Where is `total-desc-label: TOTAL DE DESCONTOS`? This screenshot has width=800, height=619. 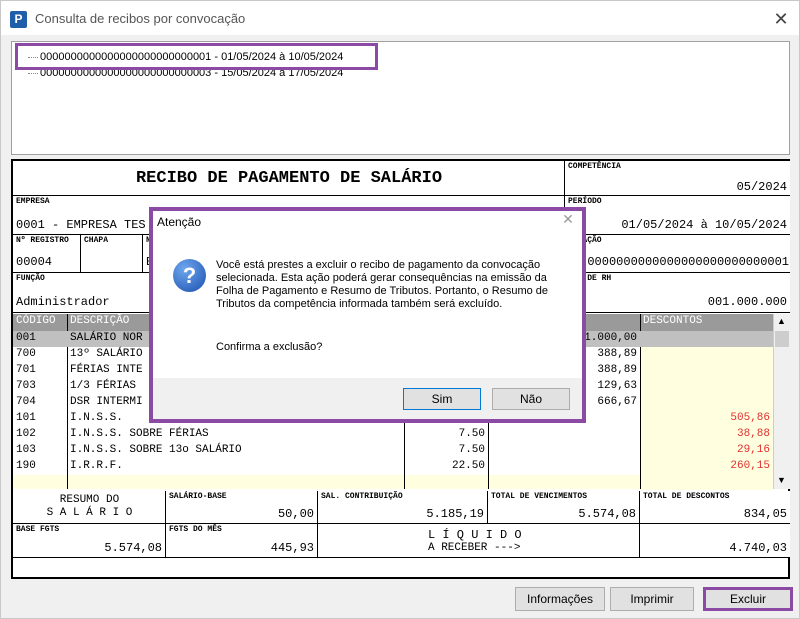
total-desc-label: TOTAL DE DESCONTOS is located at coordinates (686, 496).